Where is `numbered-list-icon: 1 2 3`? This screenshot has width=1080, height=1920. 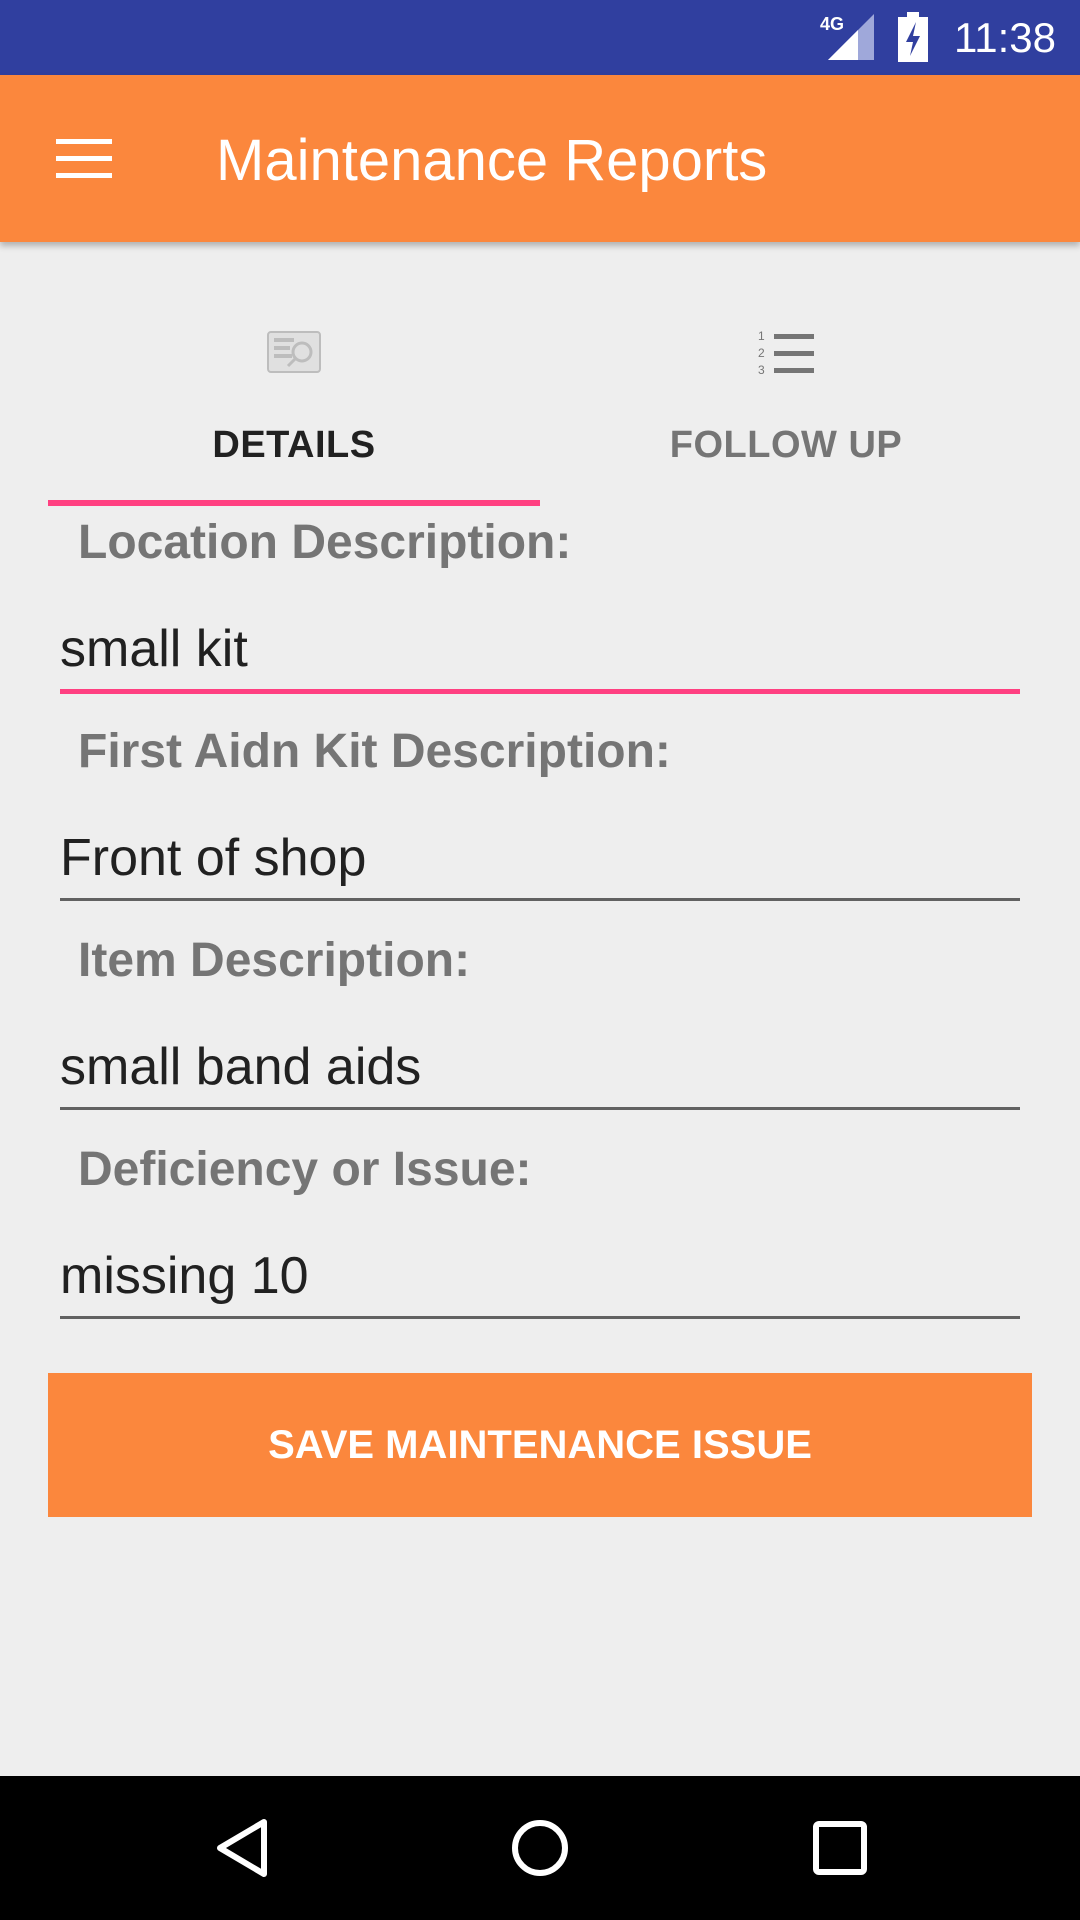 numbered-list-icon: 1 2 3 is located at coordinates (786, 353).